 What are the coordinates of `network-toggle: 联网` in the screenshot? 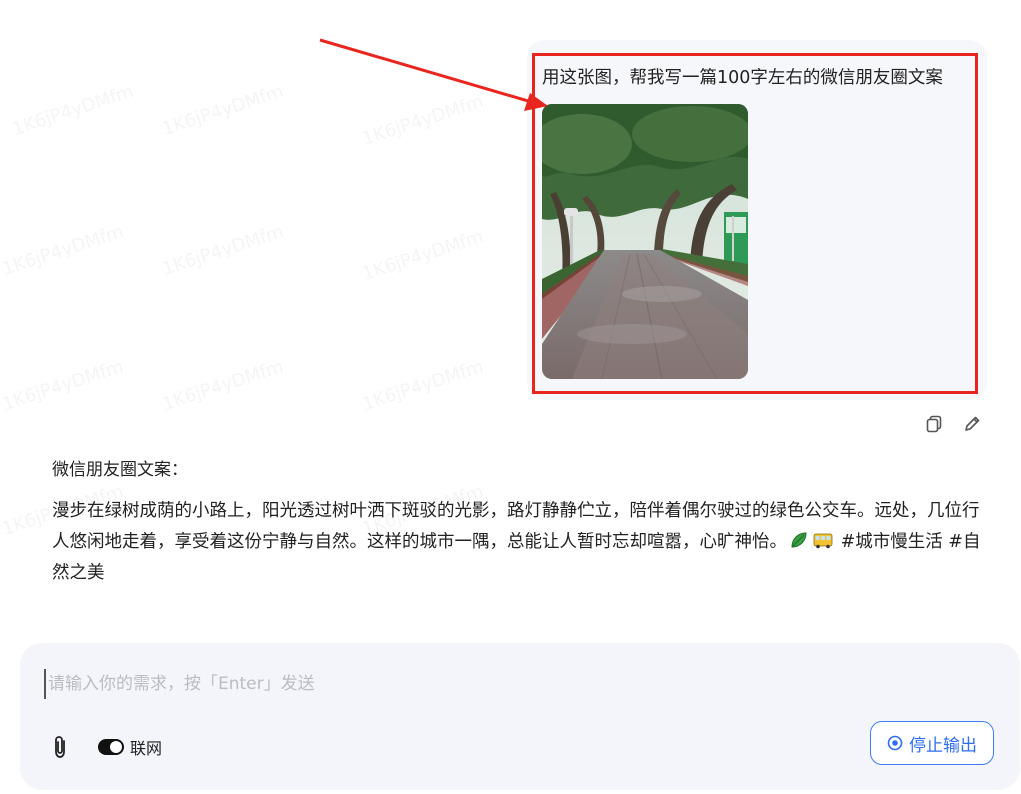 It's located at (130, 747).